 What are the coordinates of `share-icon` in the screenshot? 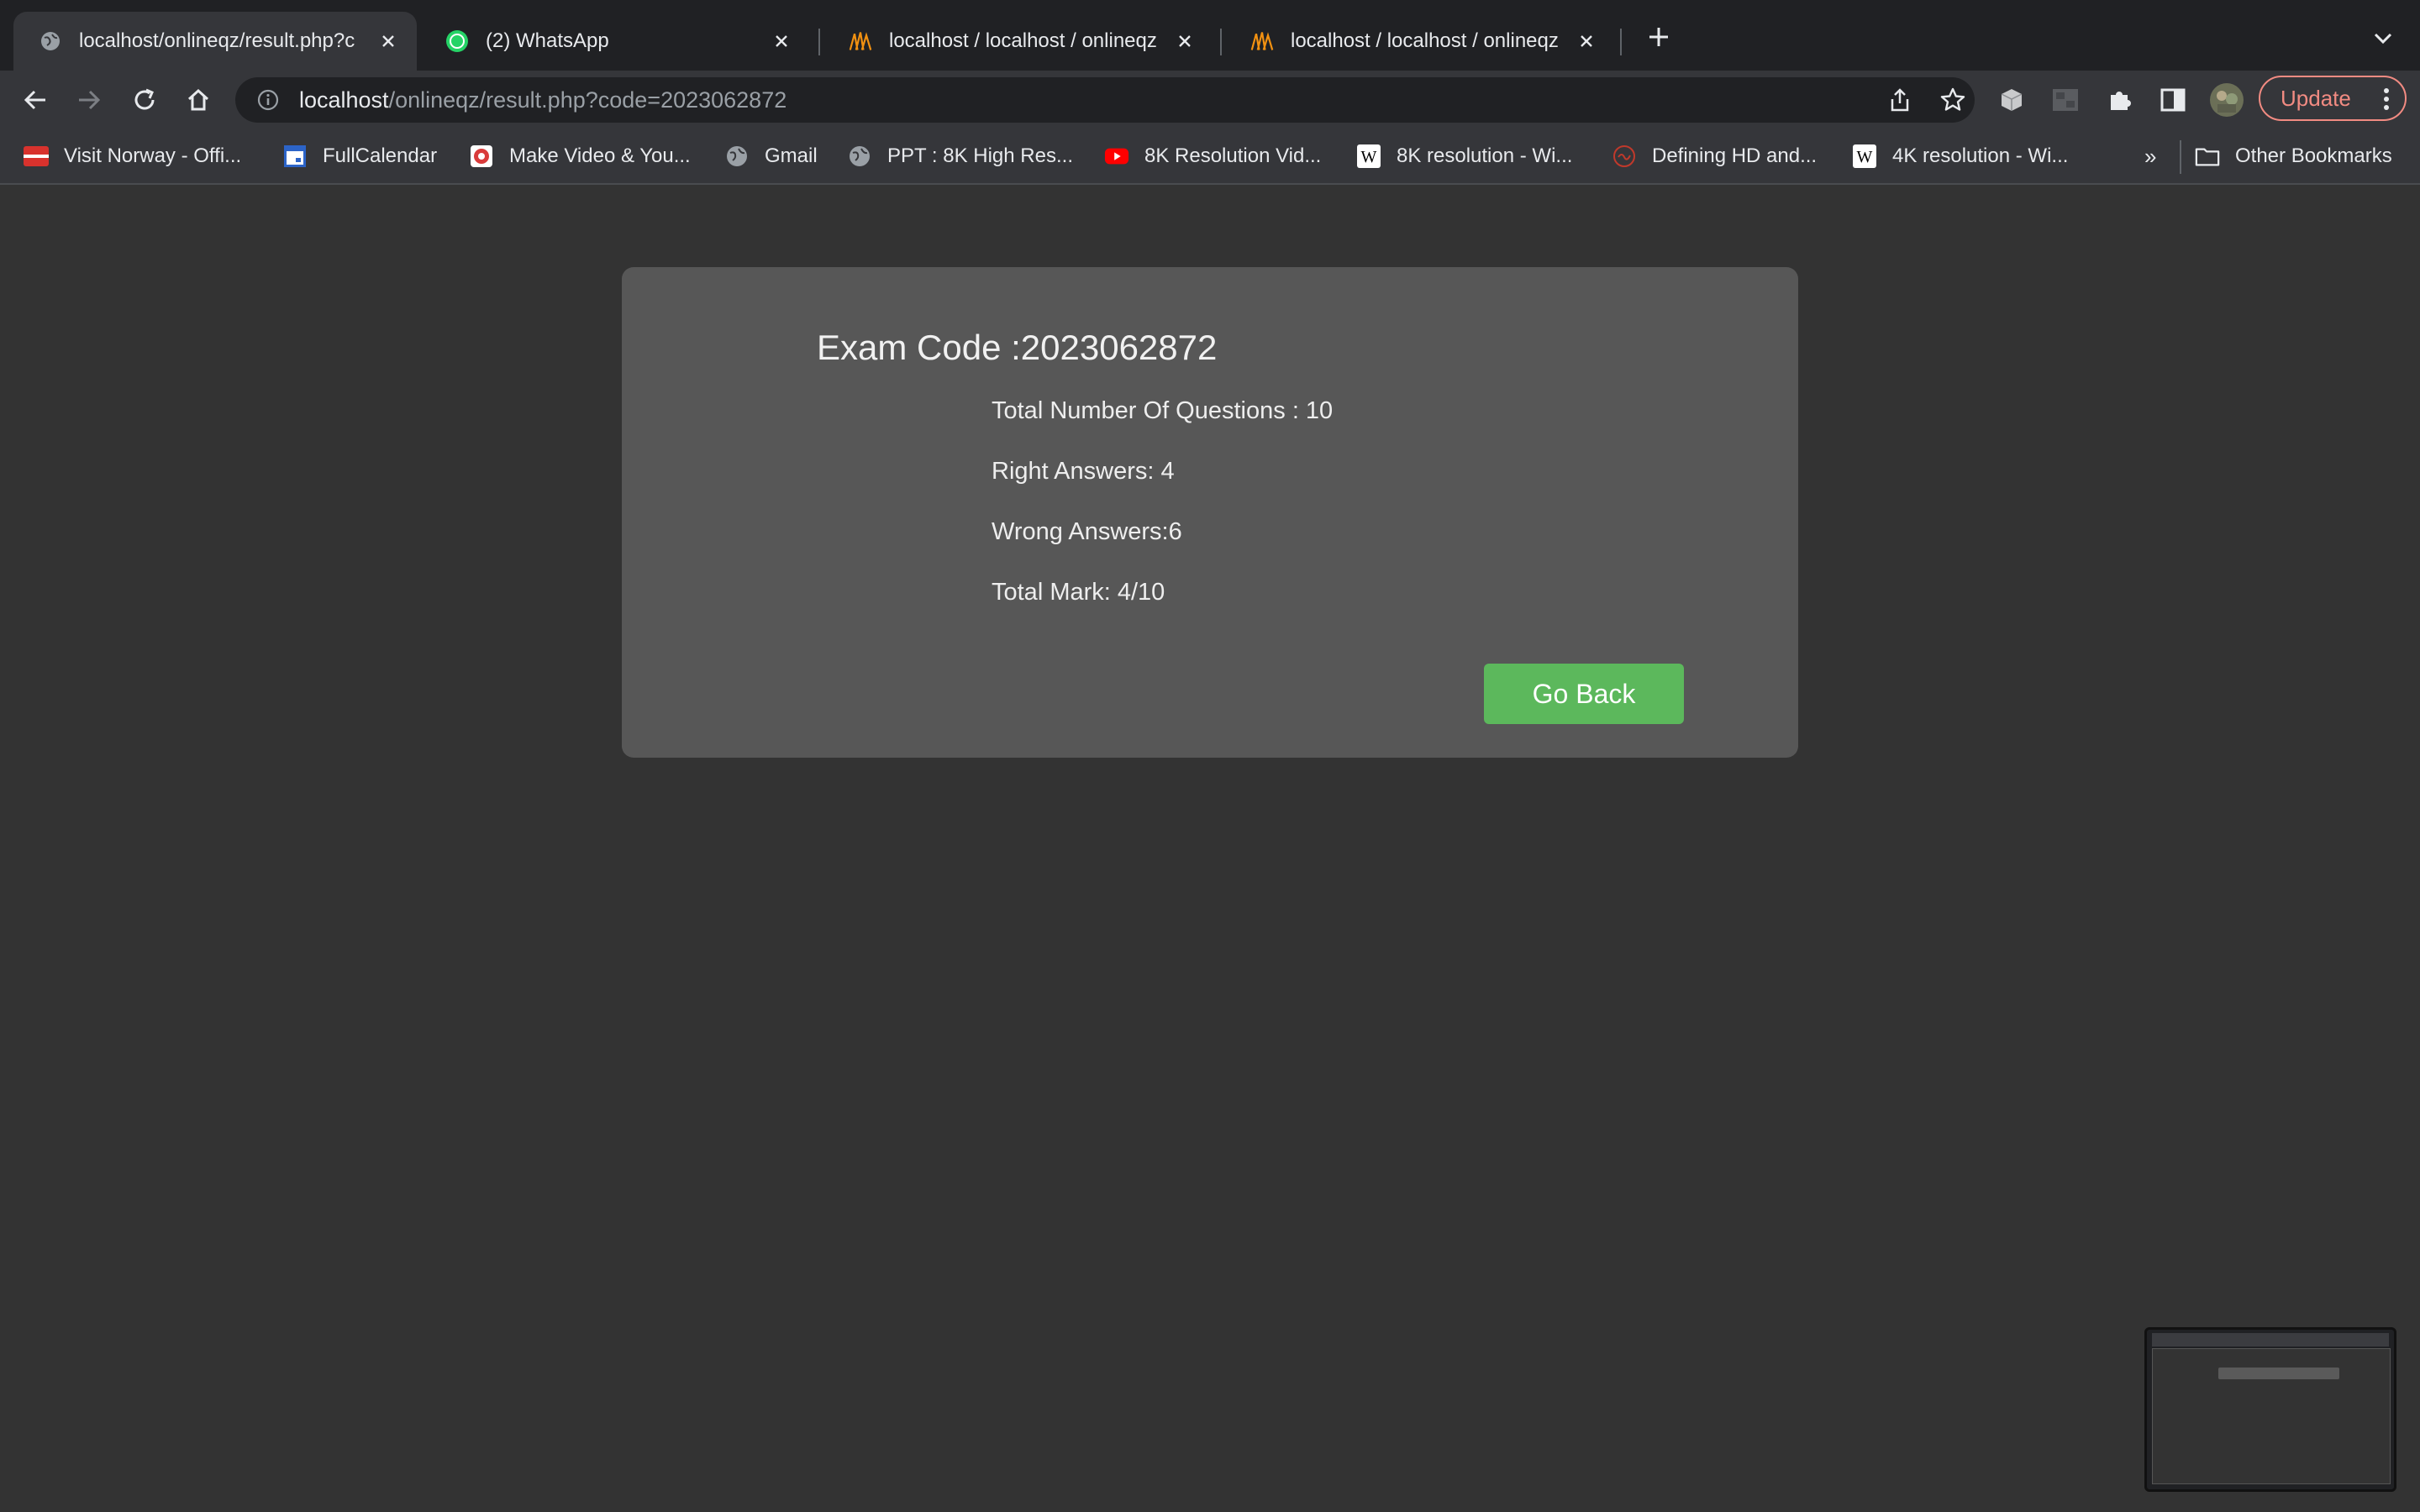 It's located at (1900, 102).